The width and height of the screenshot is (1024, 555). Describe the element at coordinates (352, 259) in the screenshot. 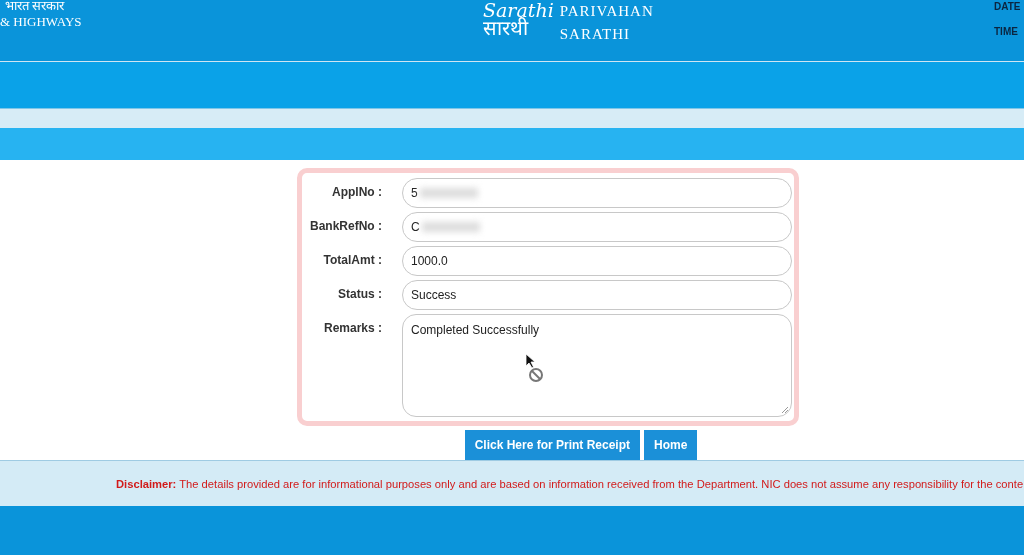

I see `field-label: TotalAmt :` at that location.